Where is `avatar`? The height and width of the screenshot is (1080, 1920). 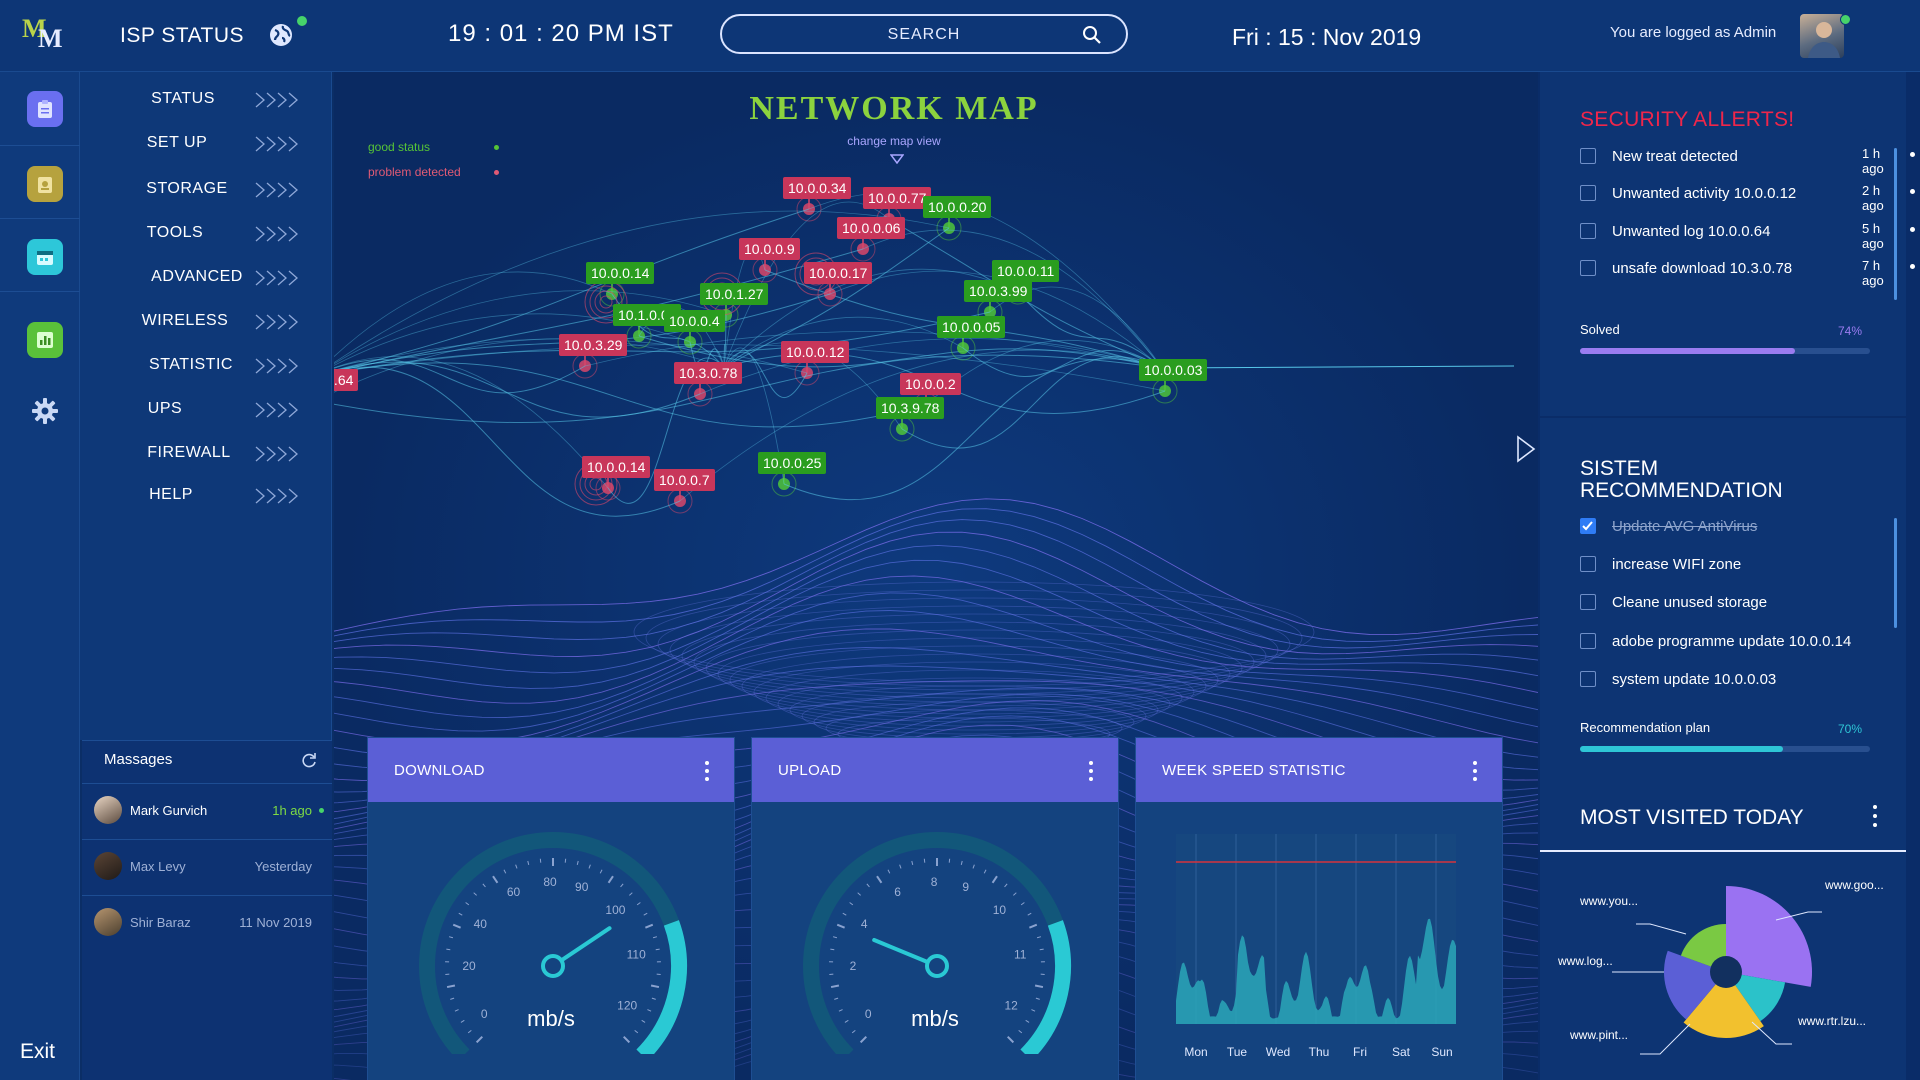
avatar is located at coordinates (108, 922).